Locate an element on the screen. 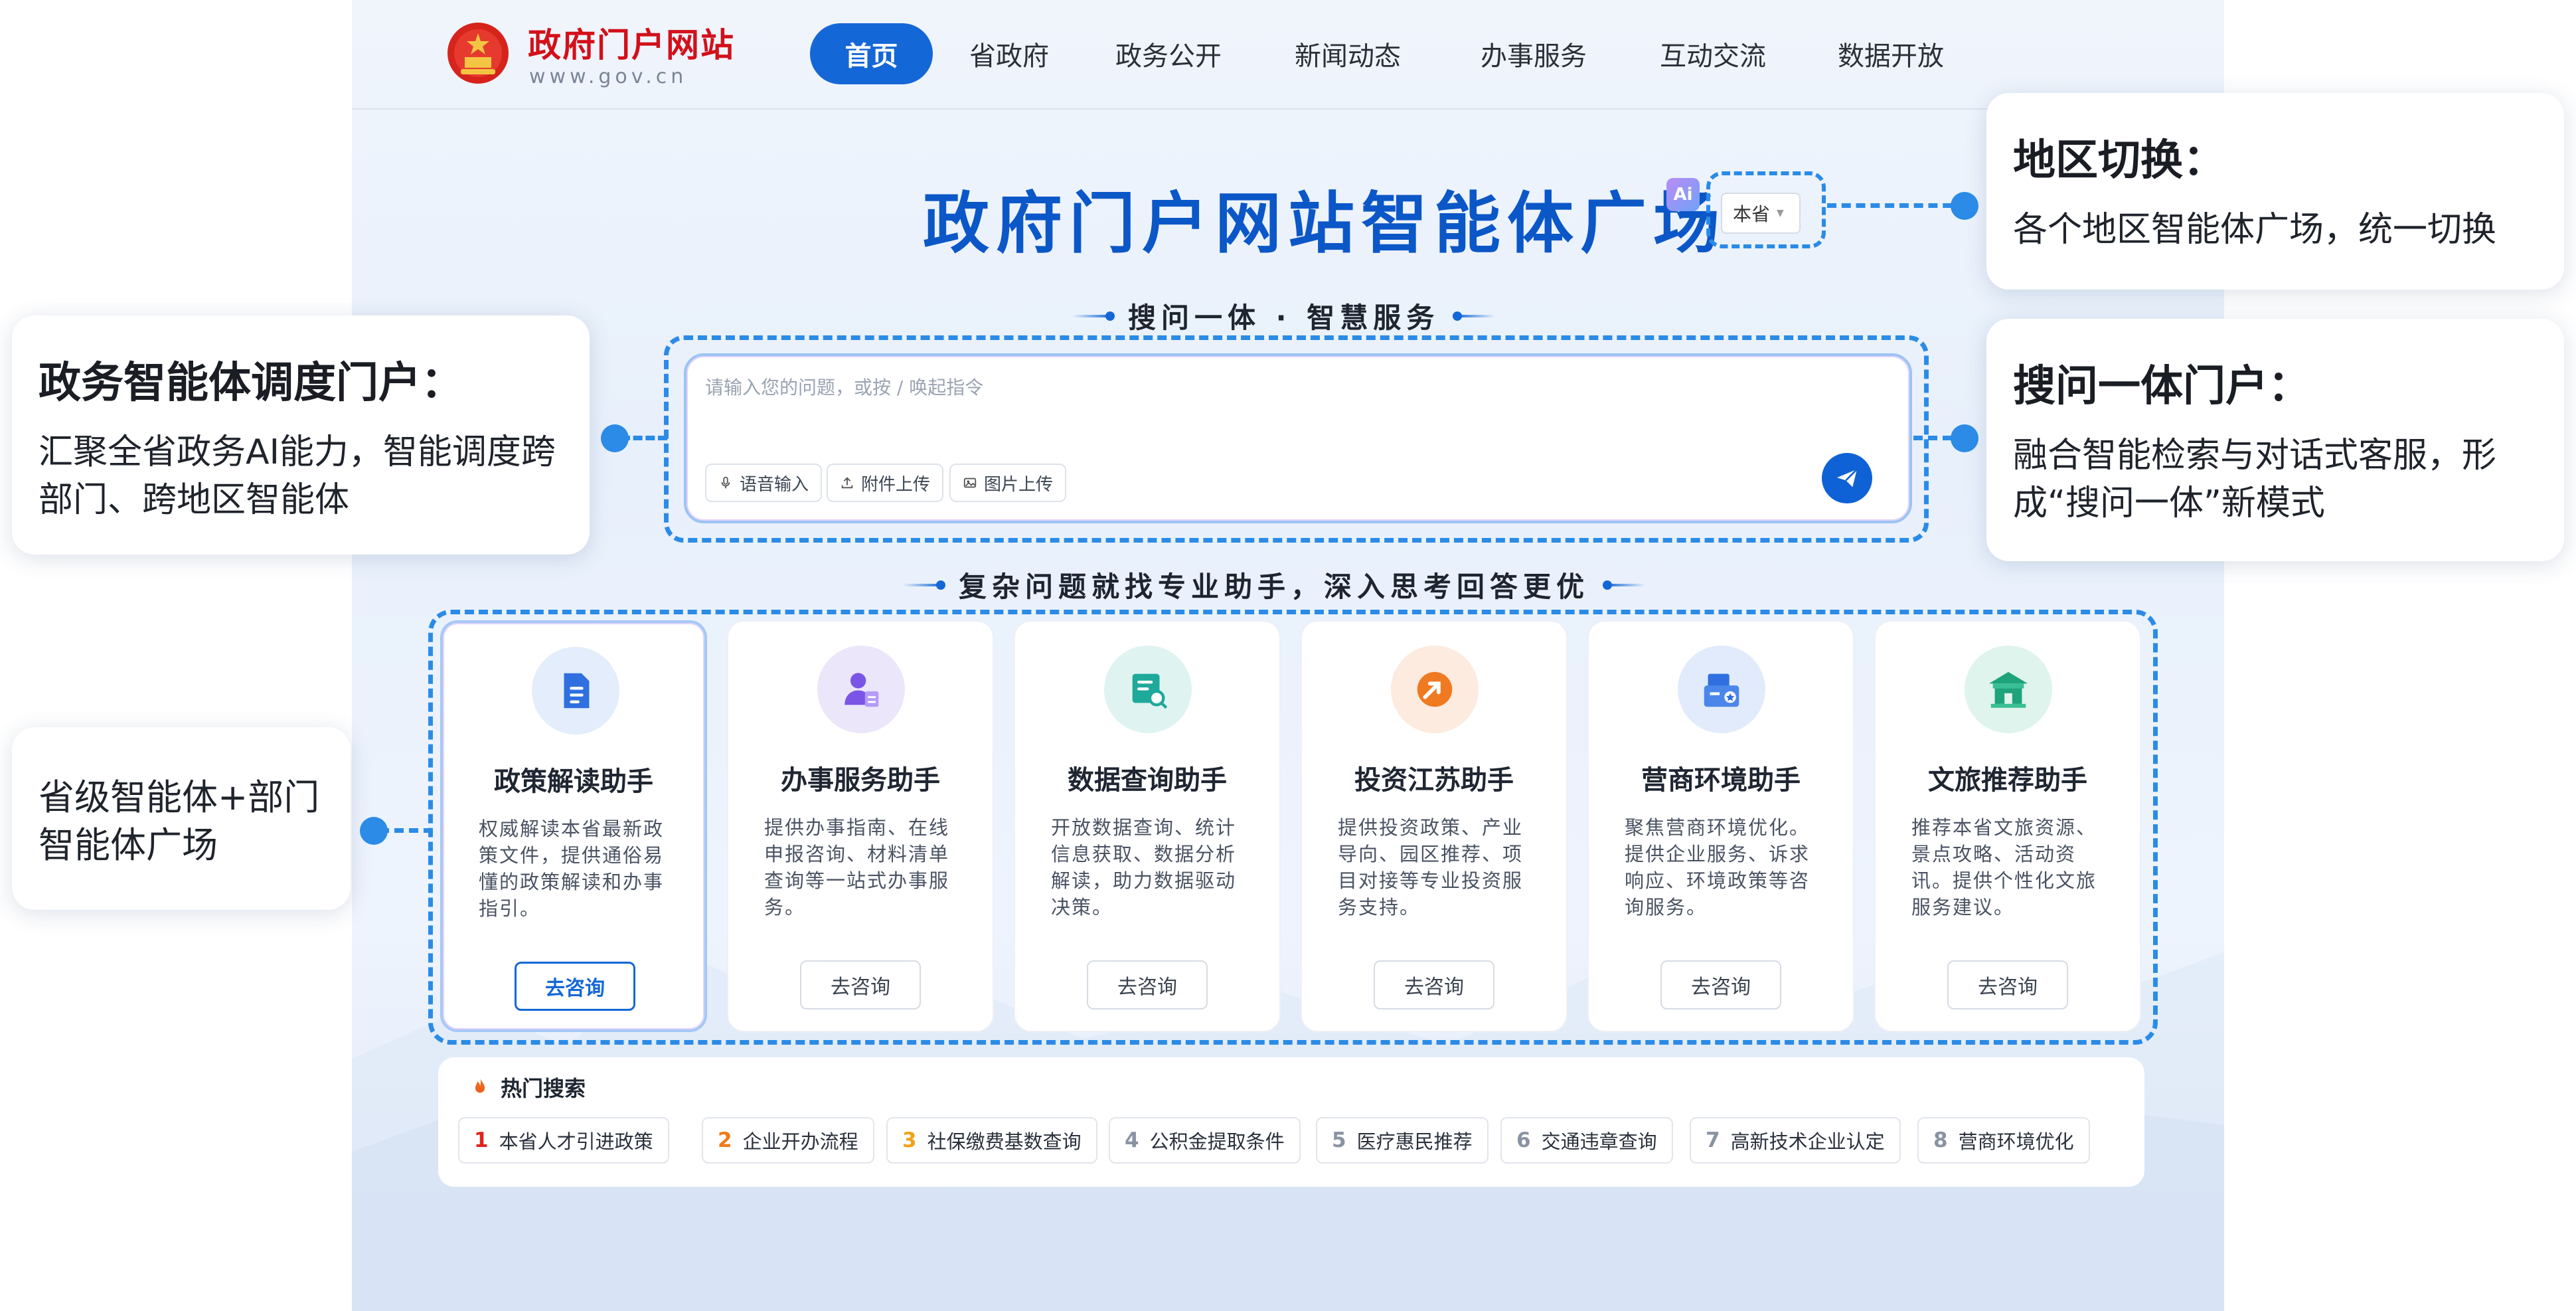 This screenshot has height=1311, width=2576. hot-search-item: 3 社保缴费基数查询 is located at coordinates (991, 1140).